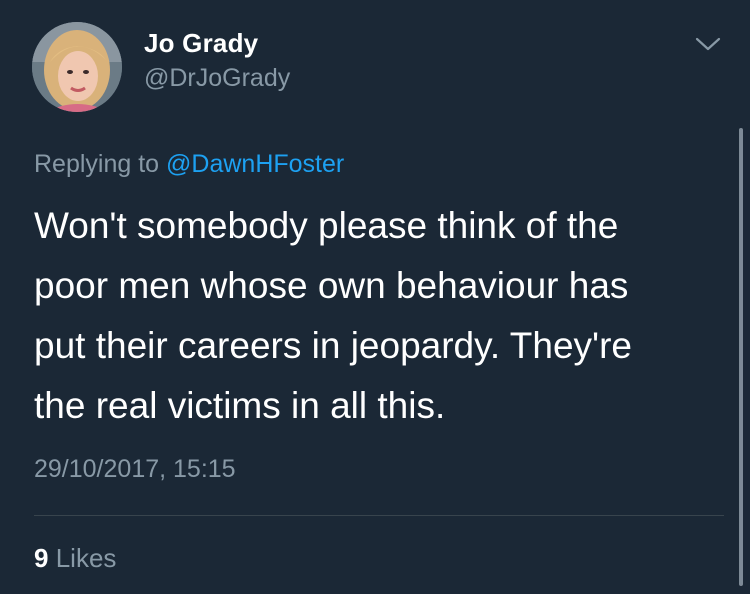  What do you see at coordinates (255, 164) in the screenshot?
I see `reply-mention-link: @DawnHFoster` at bounding box center [255, 164].